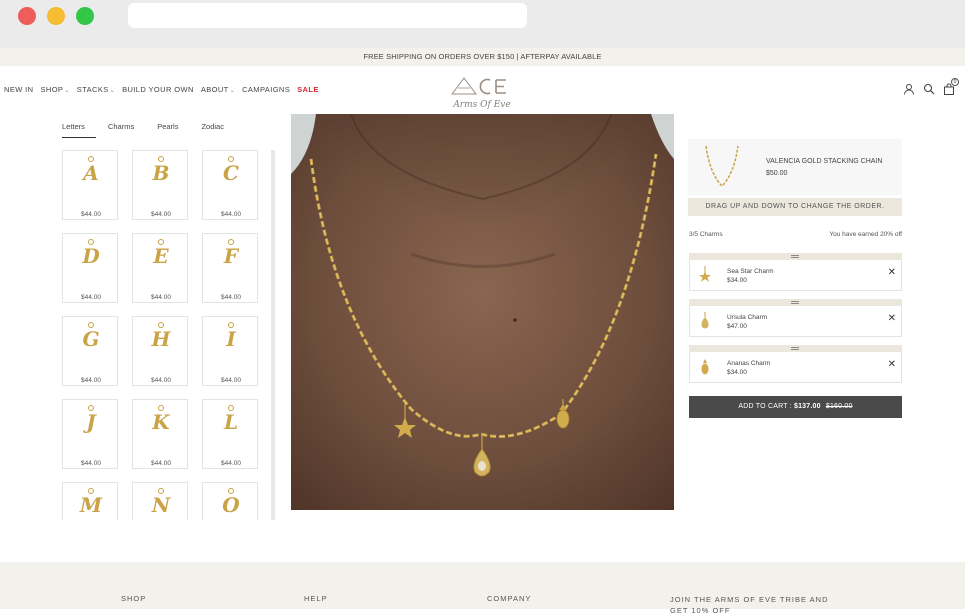  Describe the element at coordinates (839, 406) in the screenshot. I see `add-to-cart-old-price: $160.00` at that location.